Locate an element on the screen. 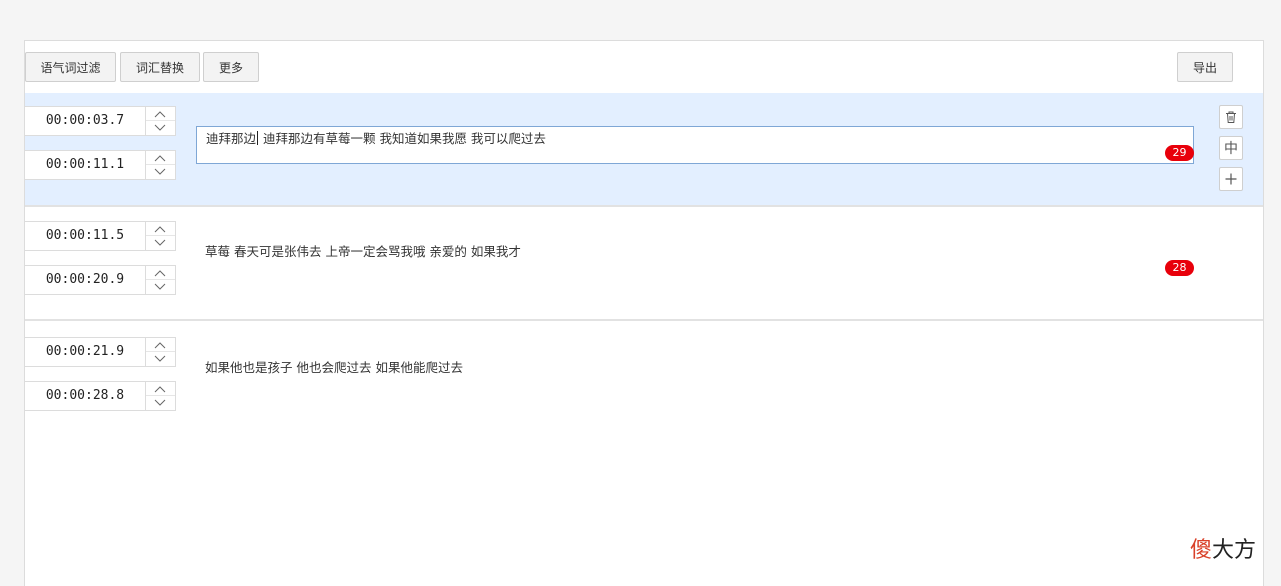 This screenshot has height=586, width=1281. watermark-part1: 傻 is located at coordinates (1201, 550).